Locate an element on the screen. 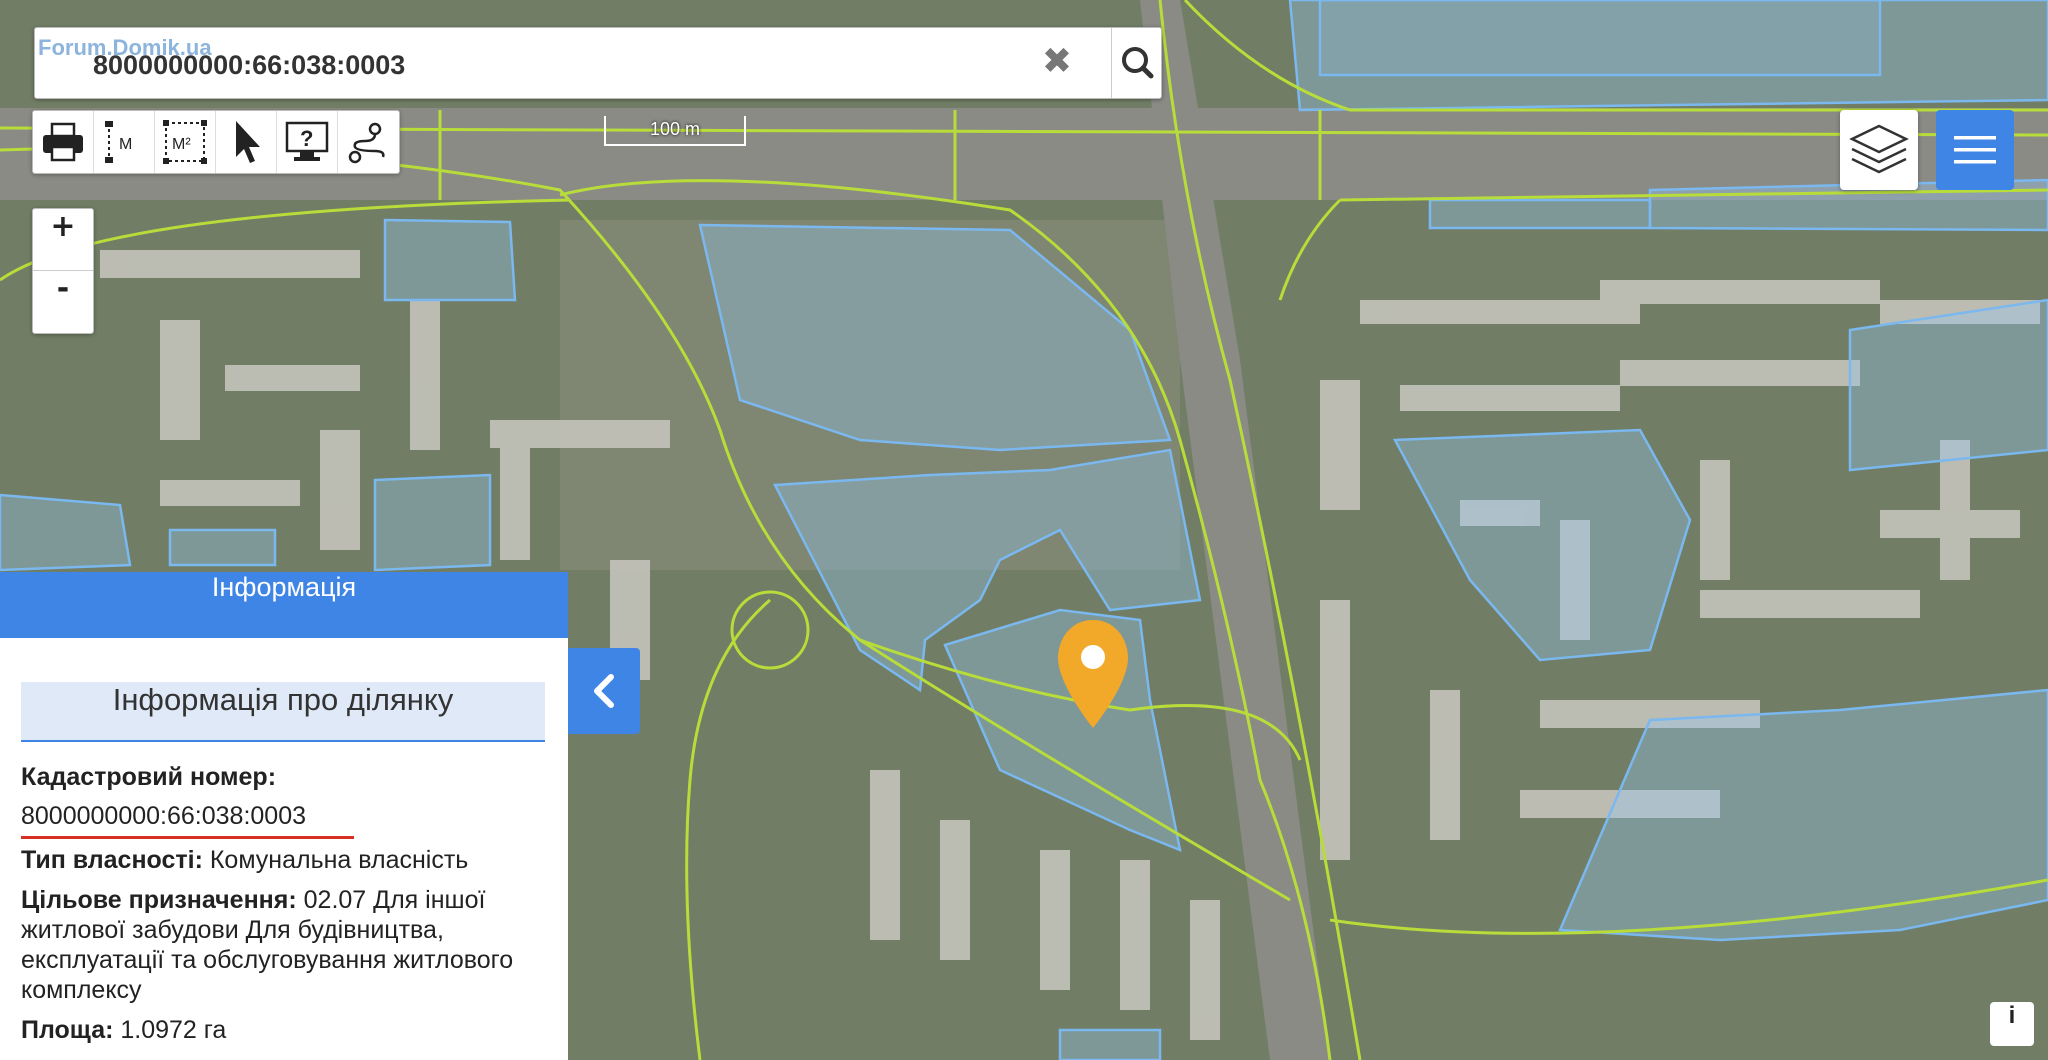 The height and width of the screenshot is (1060, 2048). search-icon is located at coordinates (1138, 63).